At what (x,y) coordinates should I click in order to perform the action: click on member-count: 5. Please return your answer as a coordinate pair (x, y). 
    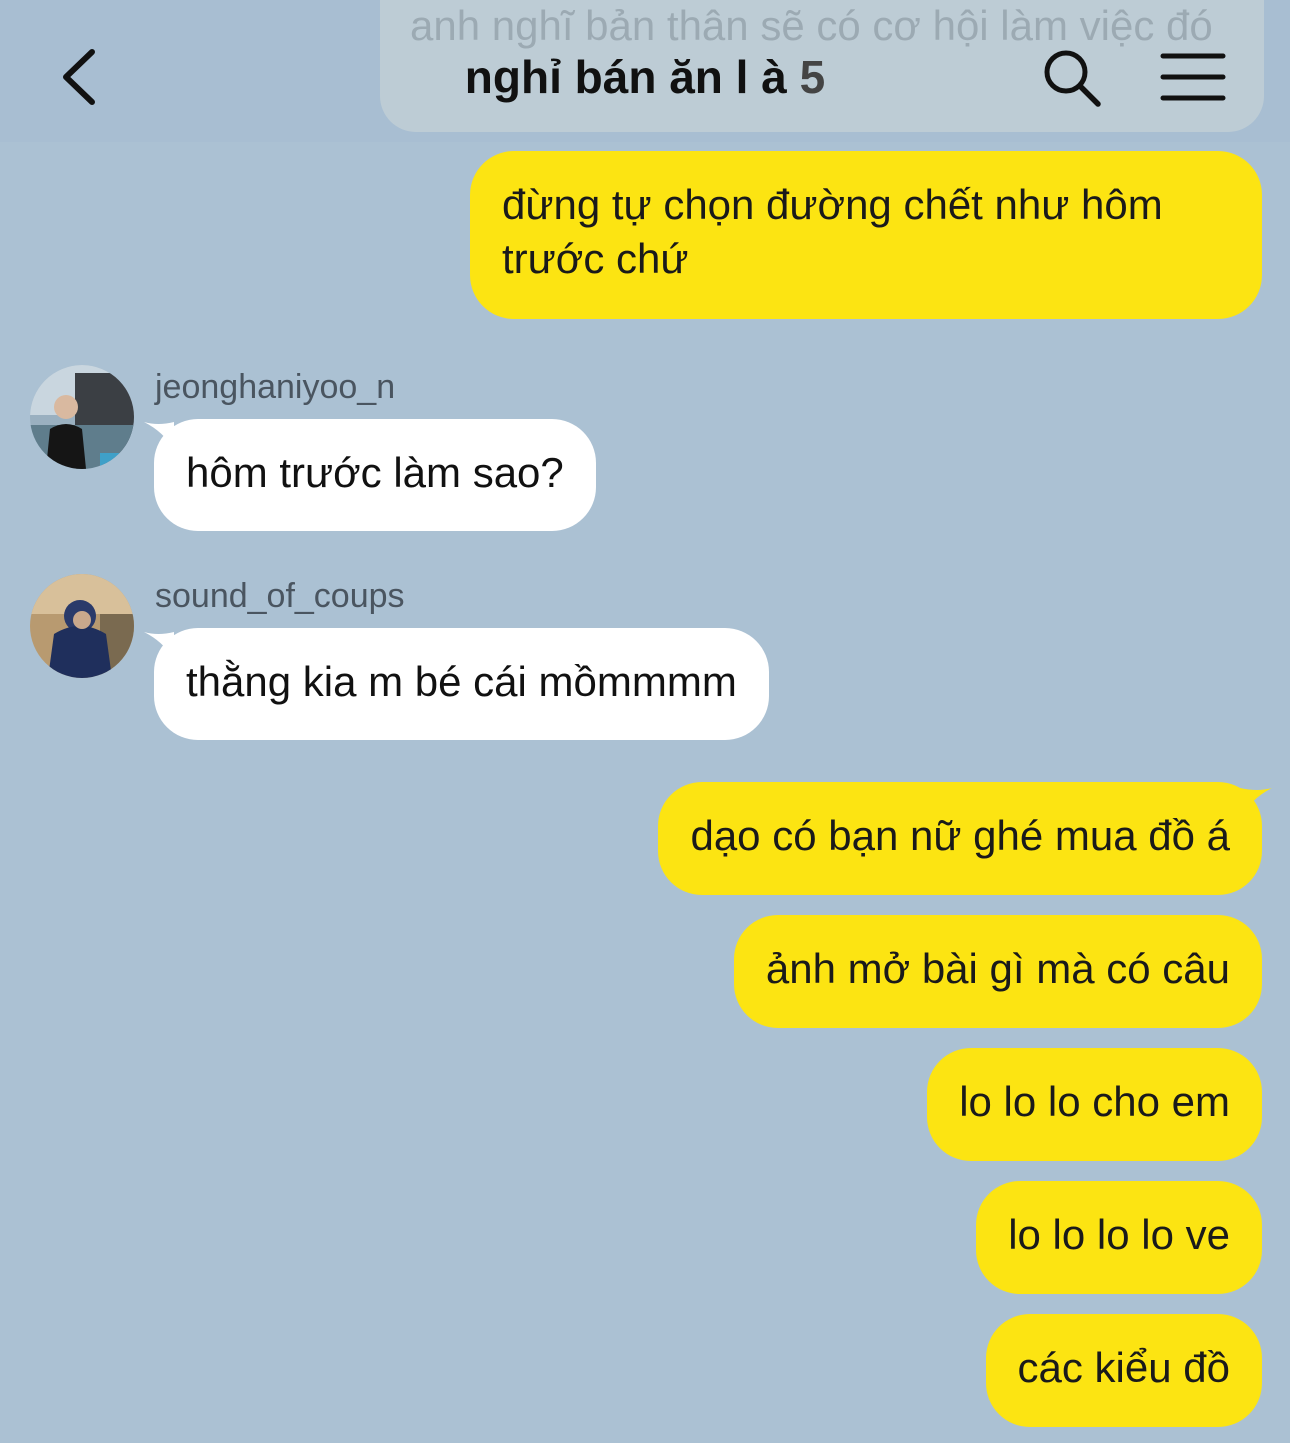
    Looking at the image, I should click on (812, 77).